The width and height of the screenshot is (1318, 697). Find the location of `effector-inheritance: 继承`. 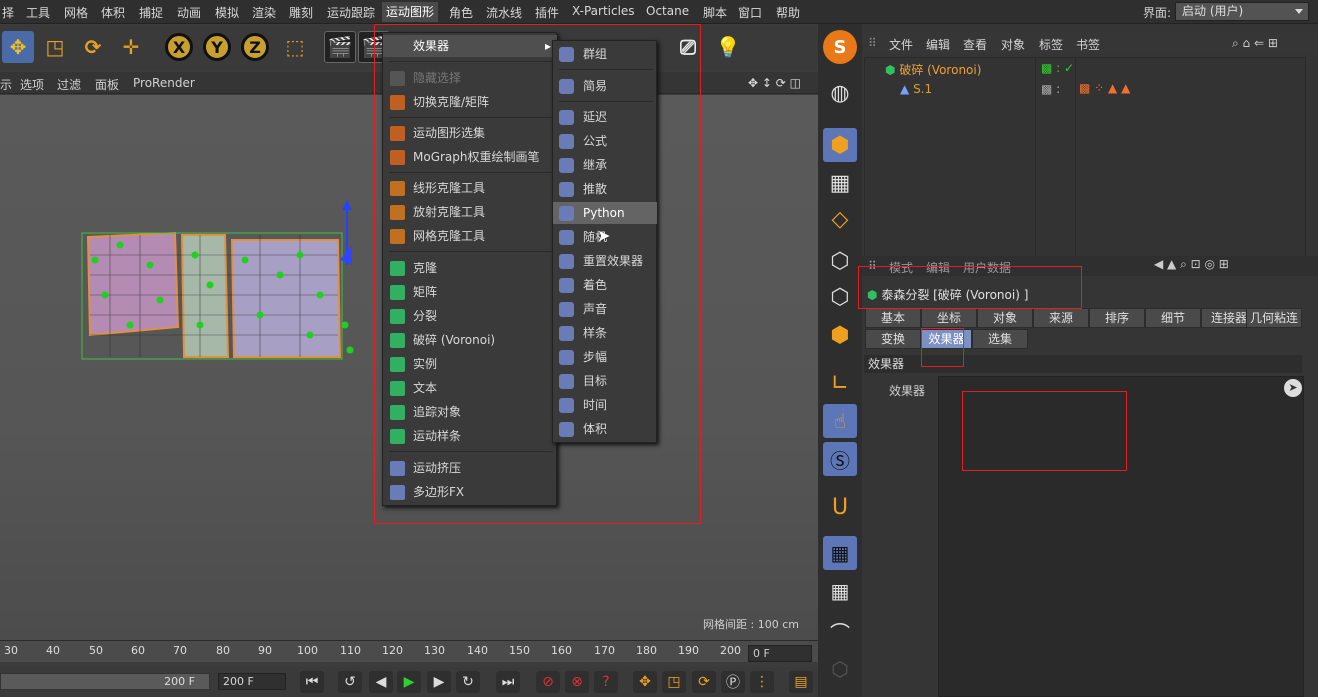

effector-inheritance: 继承 is located at coordinates (605, 165).